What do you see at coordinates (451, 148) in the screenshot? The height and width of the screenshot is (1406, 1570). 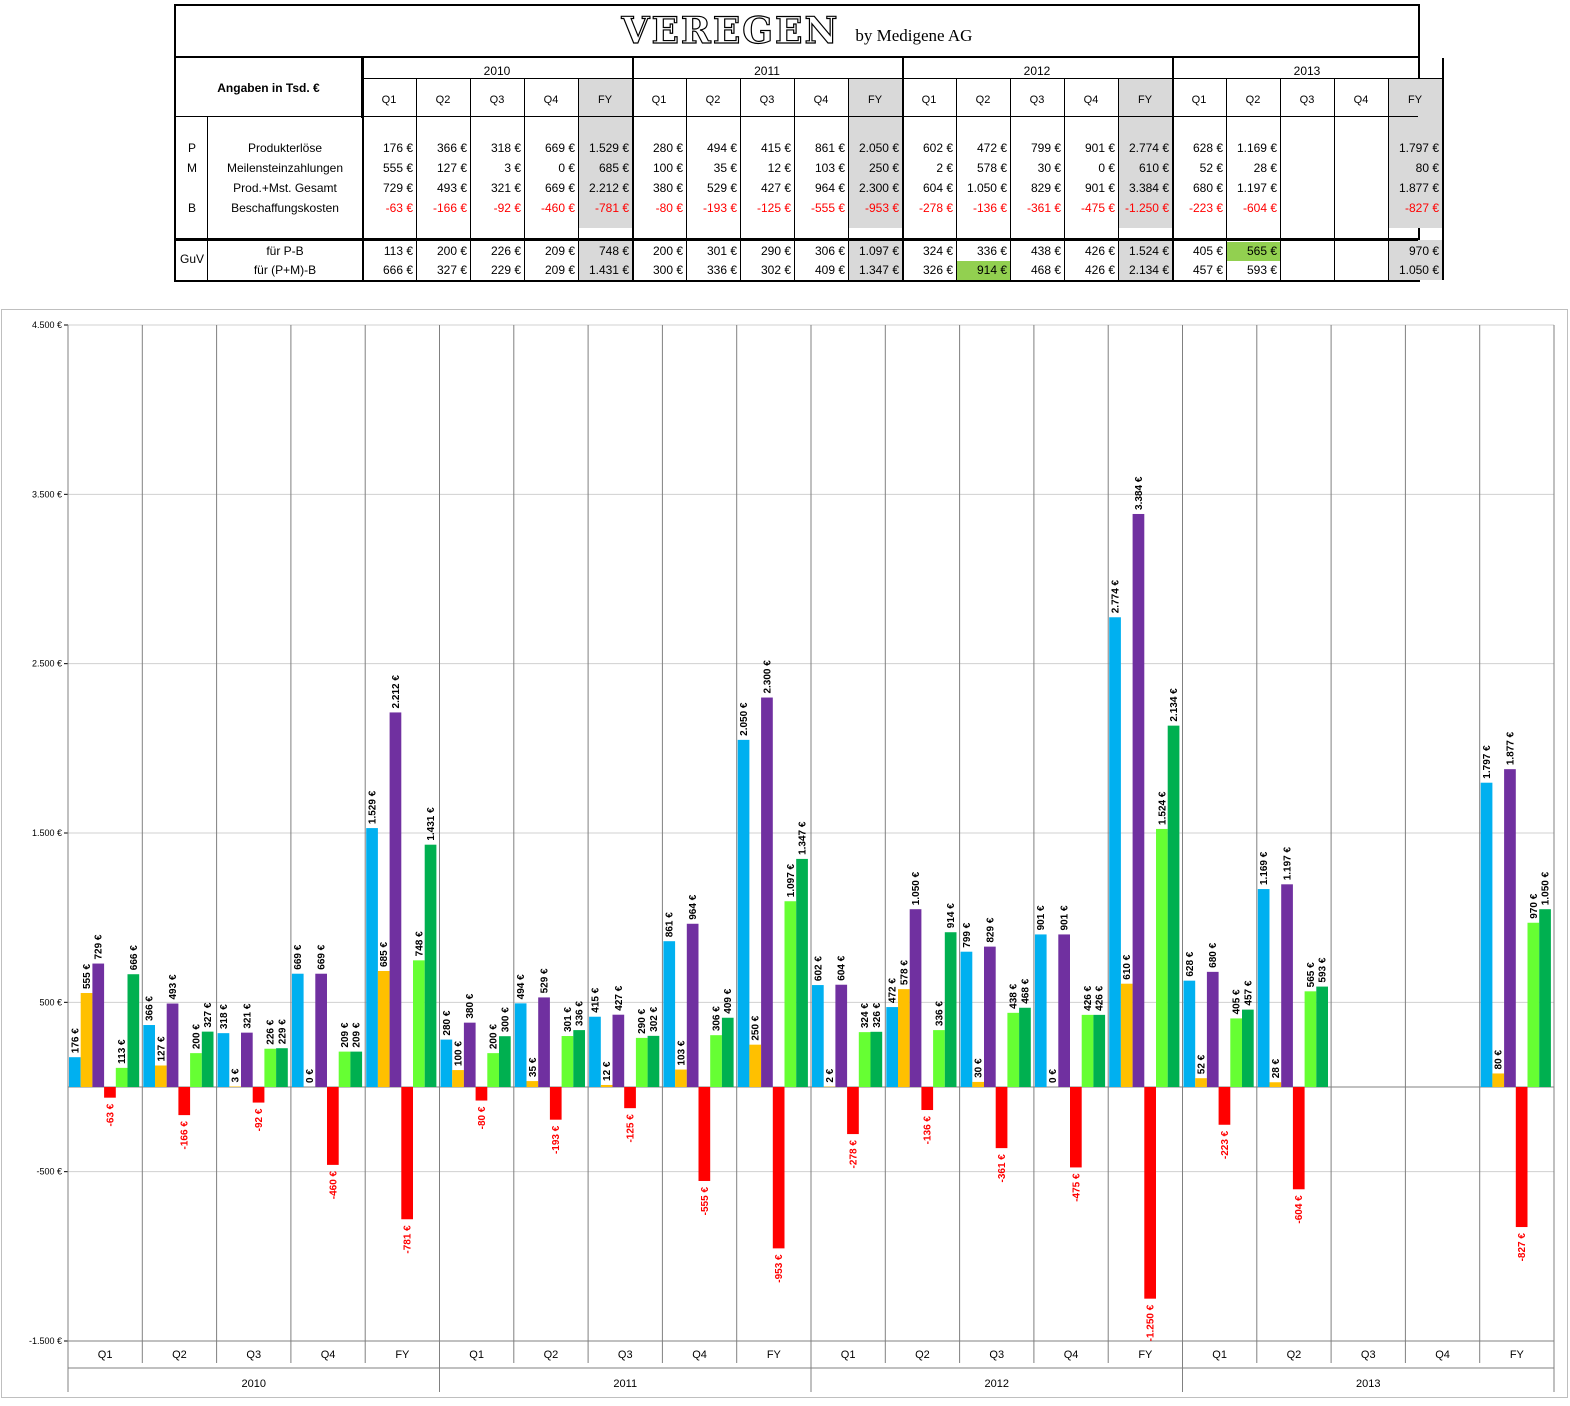 I see `table-cell: 366 €` at bounding box center [451, 148].